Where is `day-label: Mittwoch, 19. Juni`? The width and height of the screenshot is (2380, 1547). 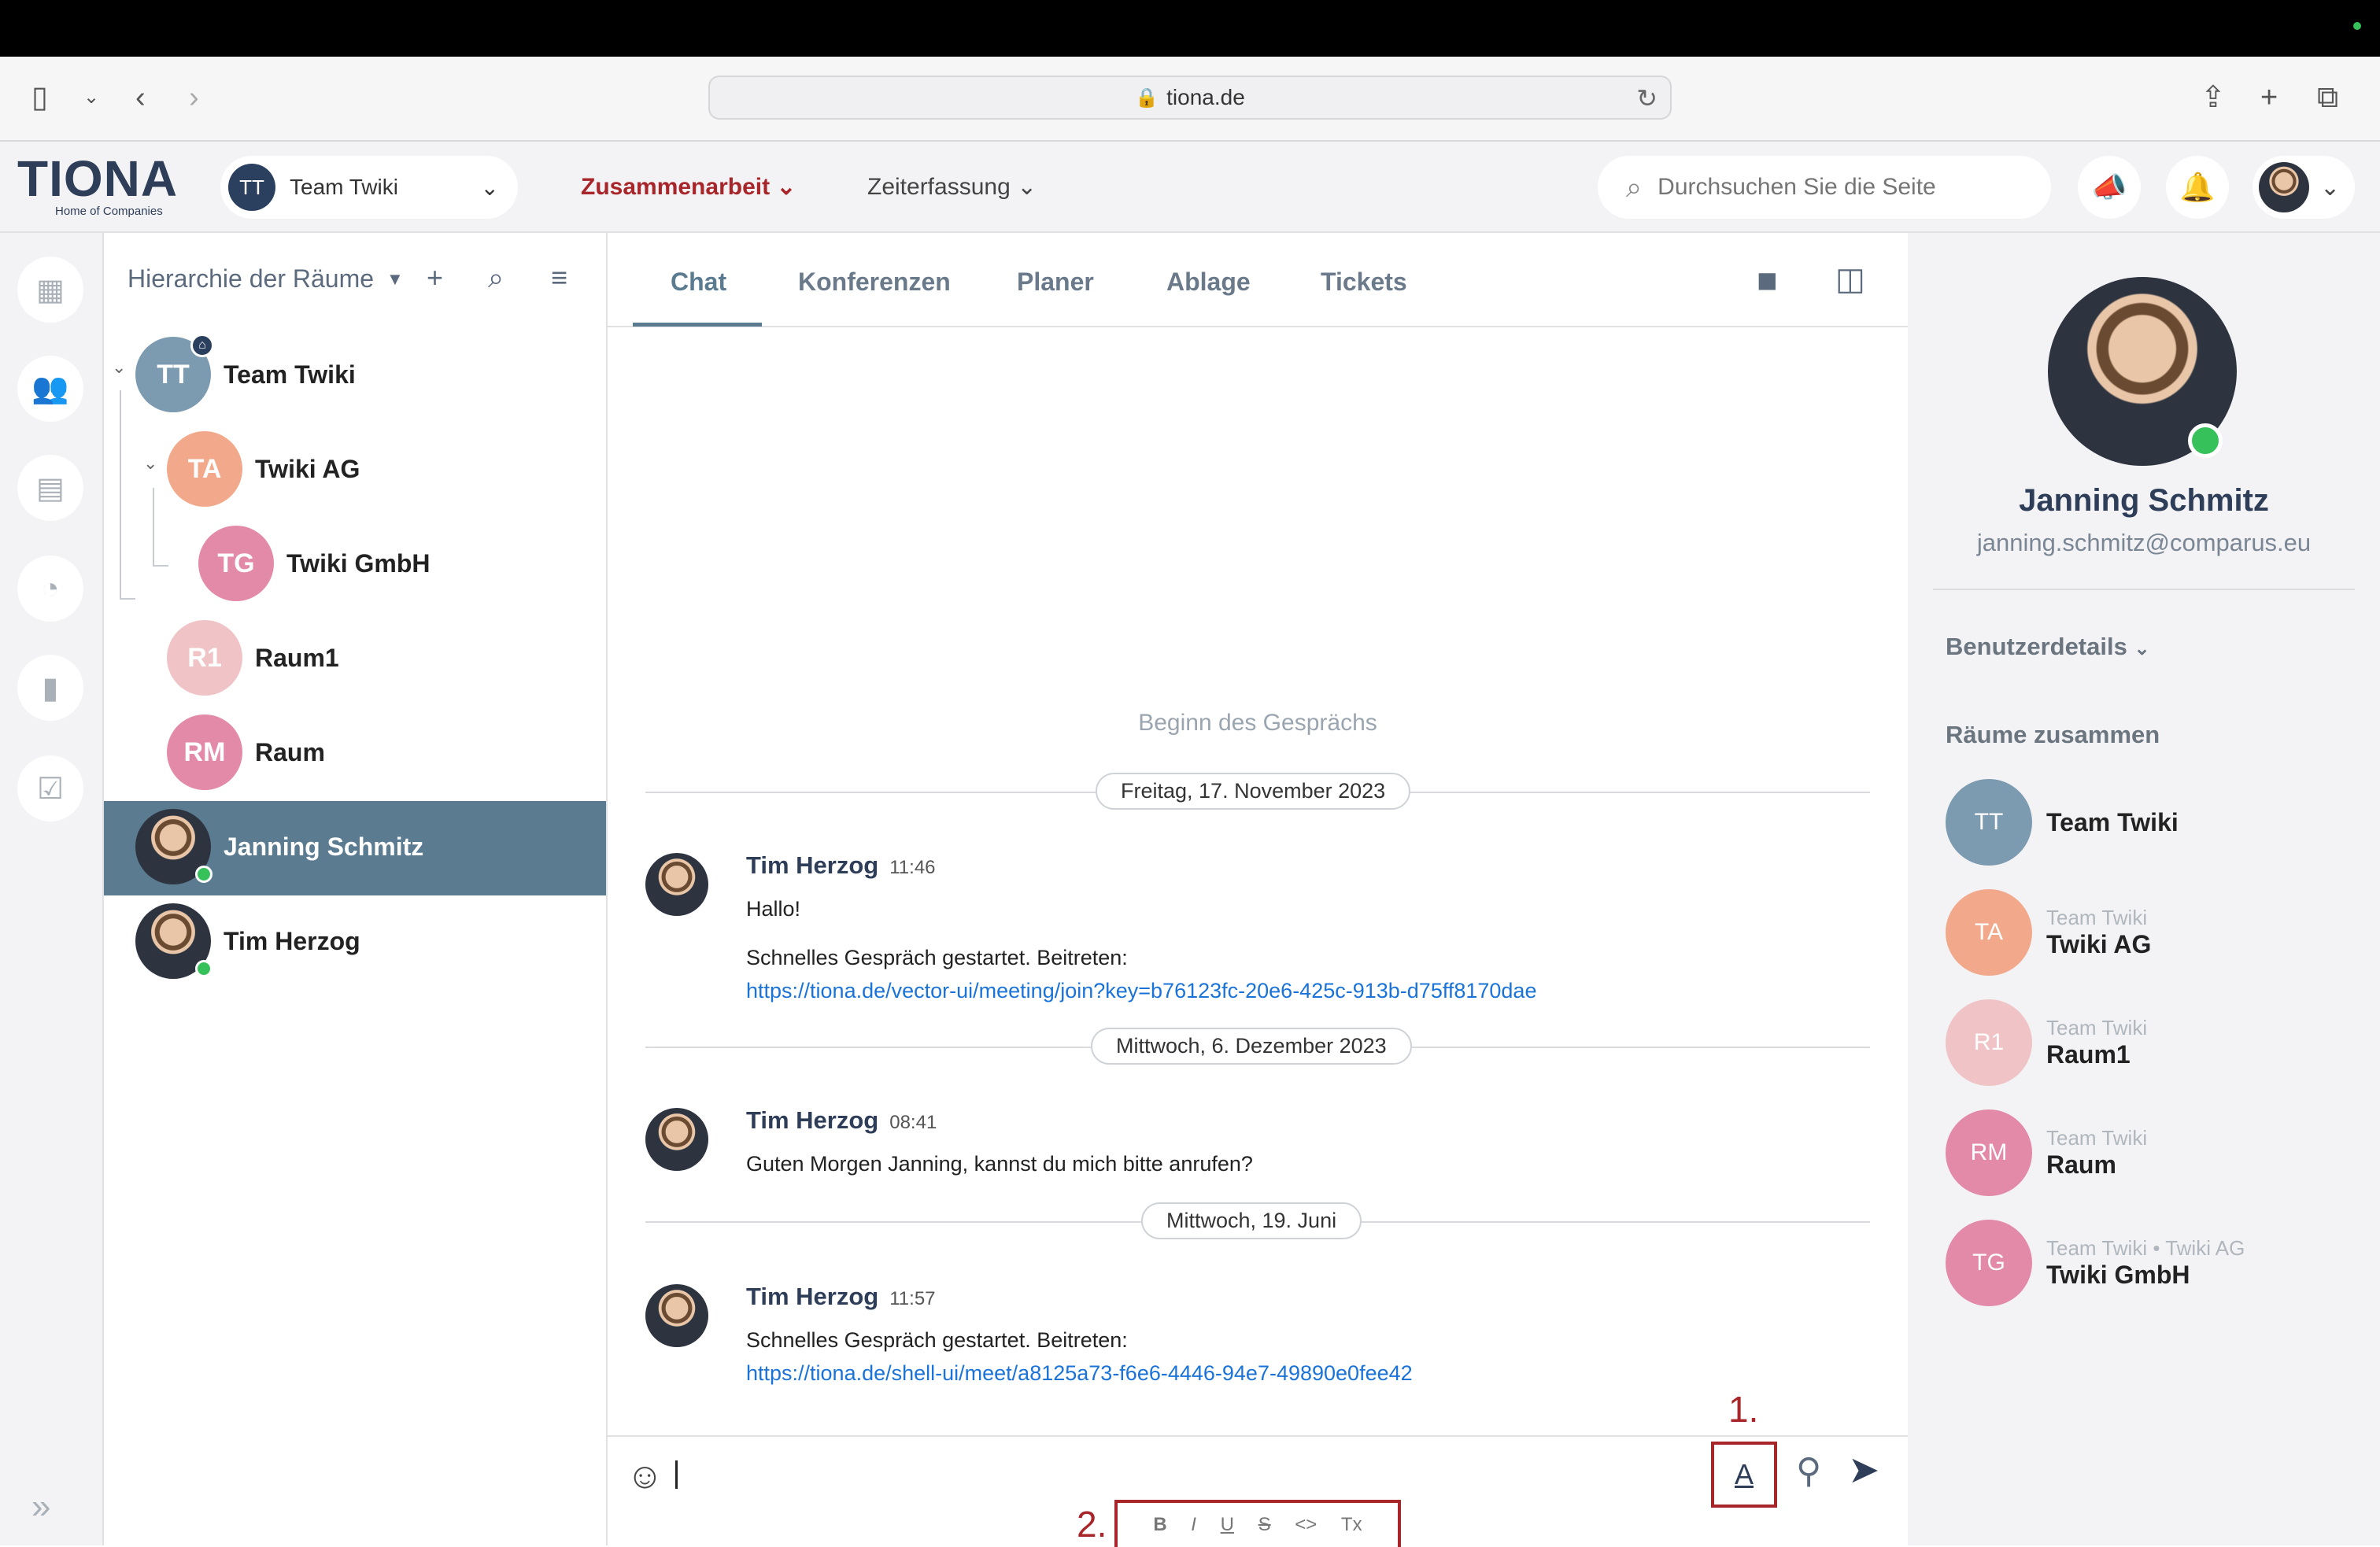 day-label: Mittwoch, 19. Juni is located at coordinates (1251, 1220).